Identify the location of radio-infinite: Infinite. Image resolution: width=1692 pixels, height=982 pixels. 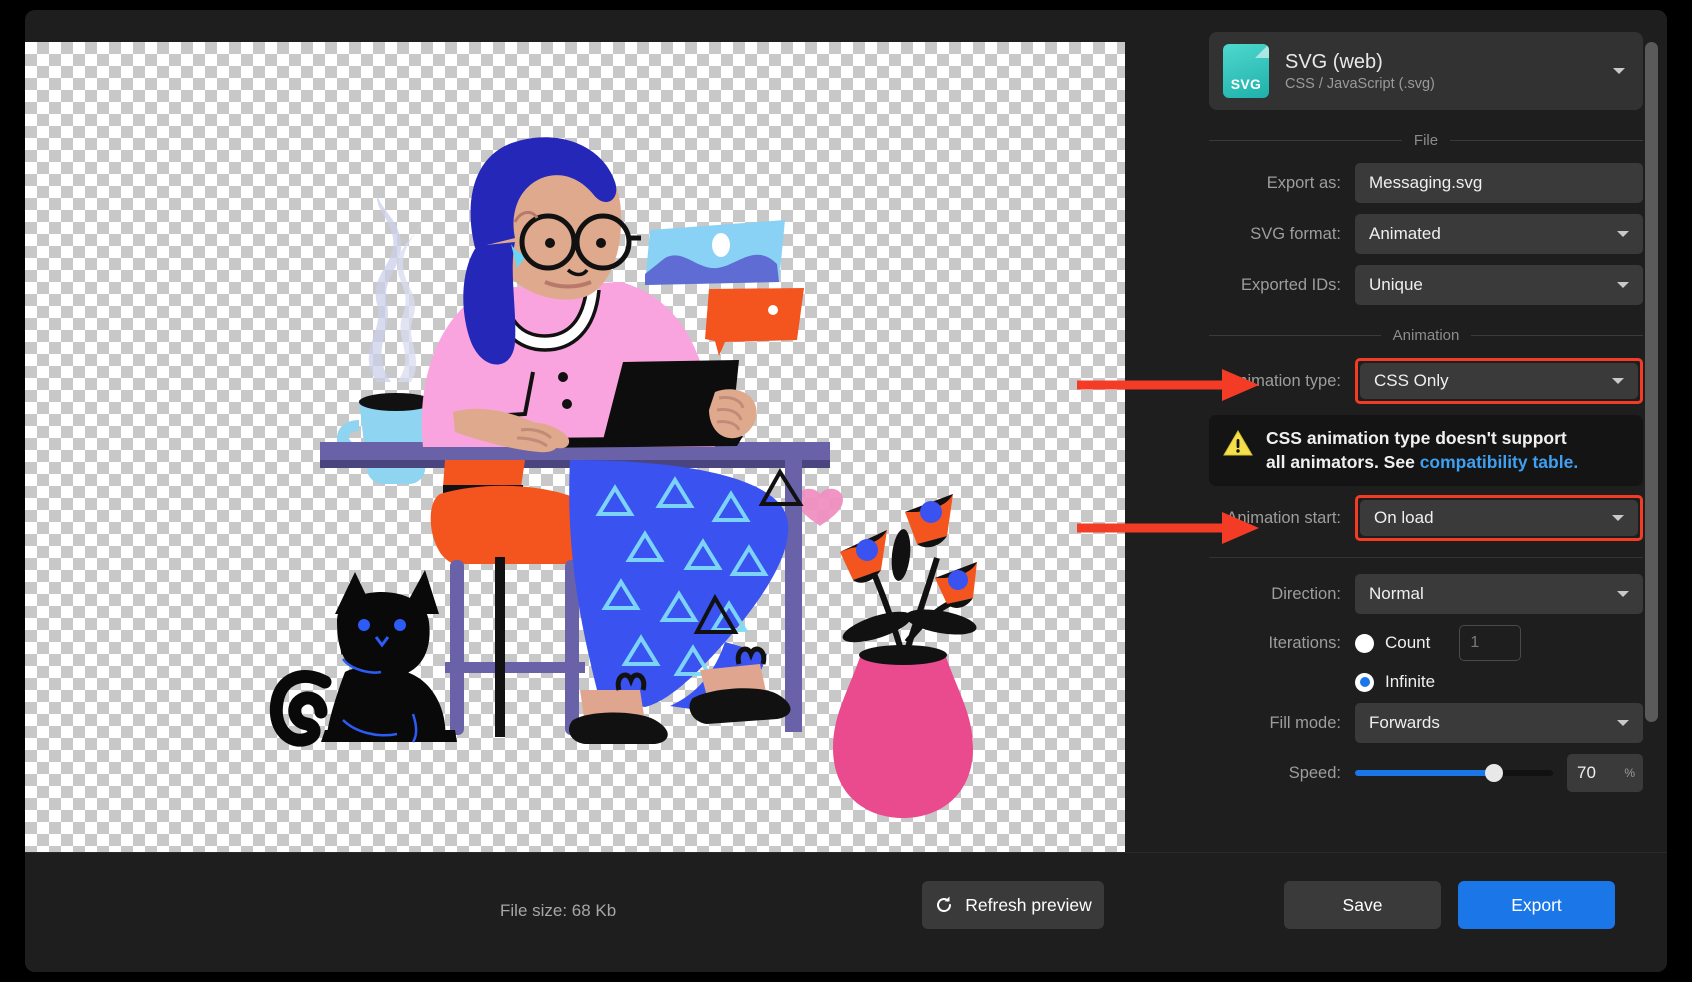
(1395, 682).